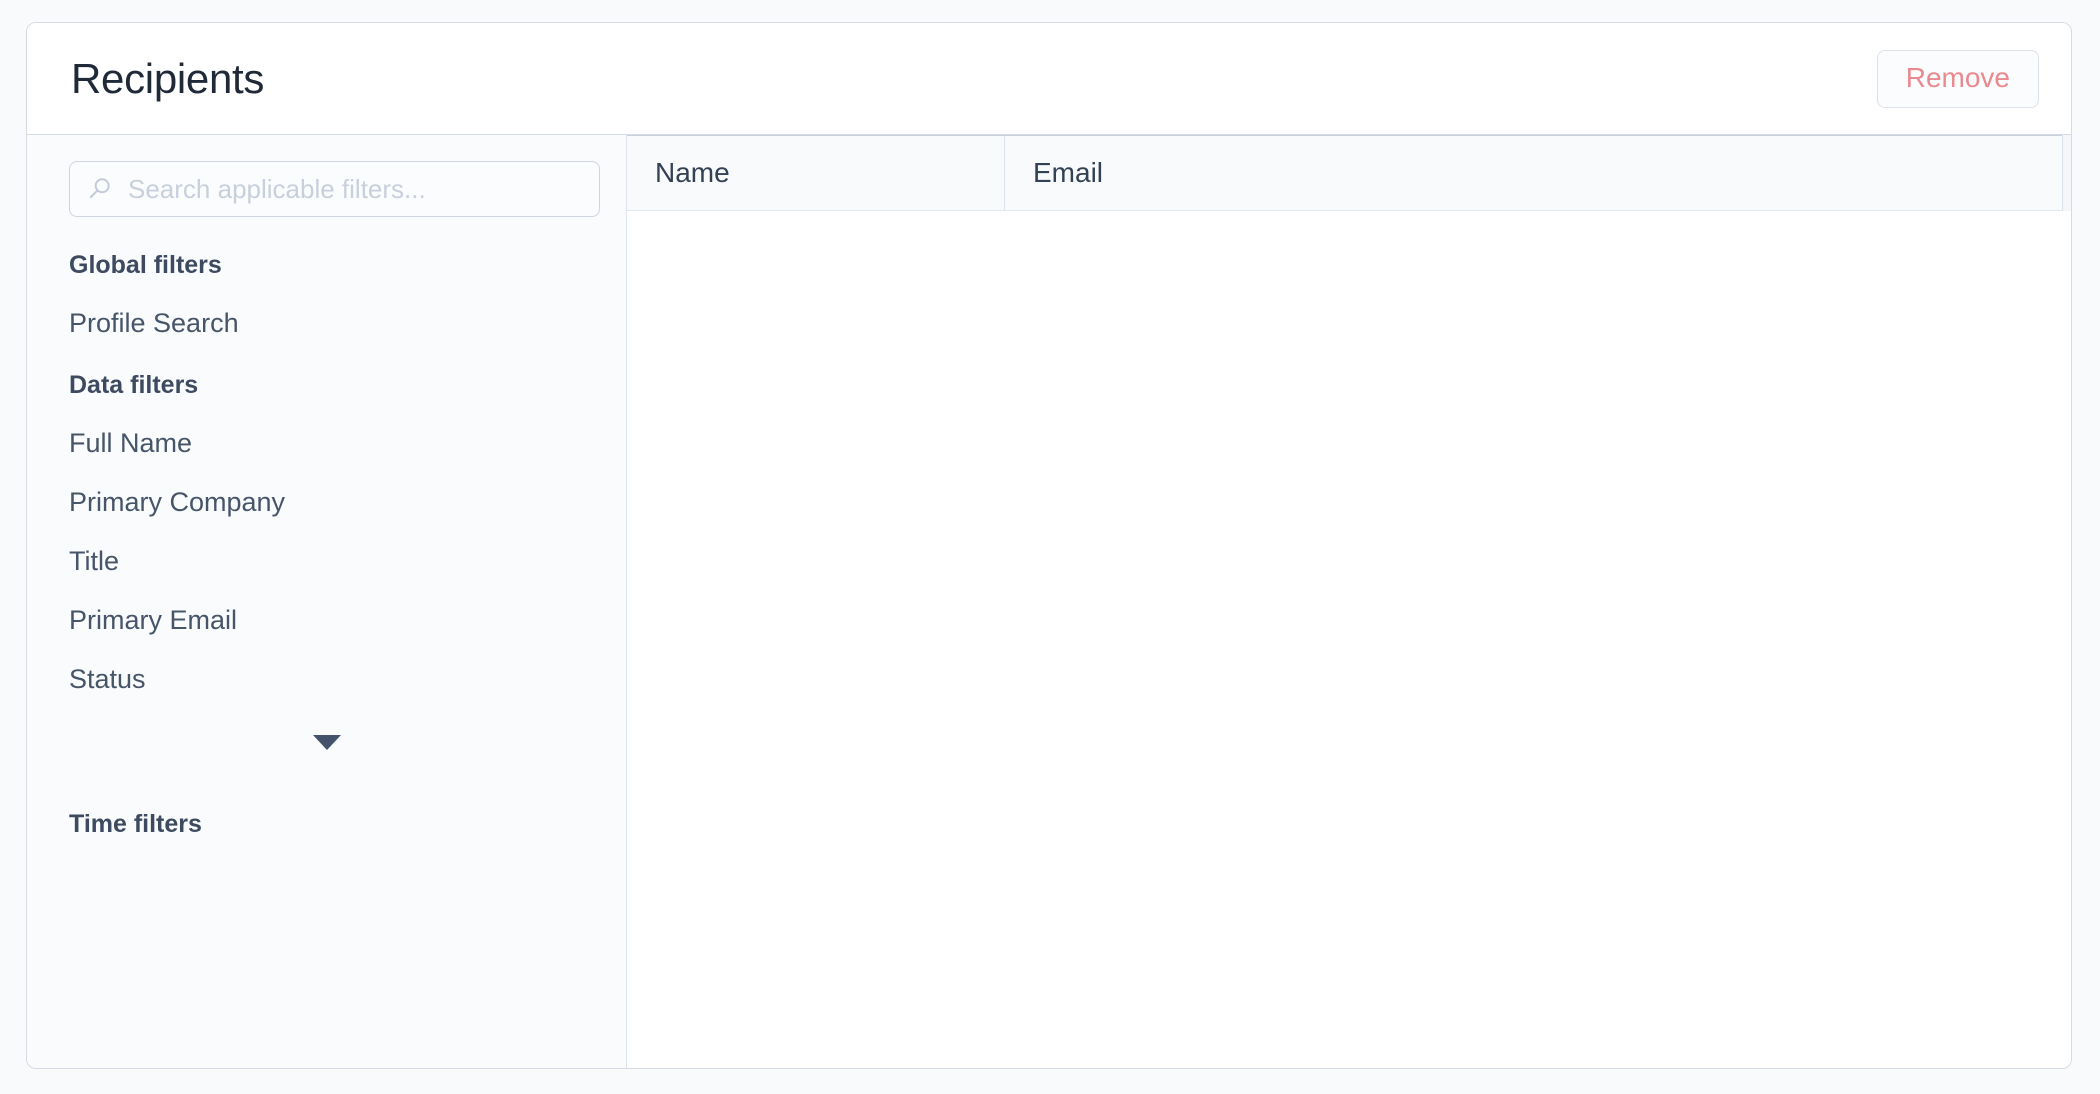 This screenshot has height=1094, width=2100. What do you see at coordinates (135, 824) in the screenshot?
I see `group-heading-time-filters: Time filters` at bounding box center [135, 824].